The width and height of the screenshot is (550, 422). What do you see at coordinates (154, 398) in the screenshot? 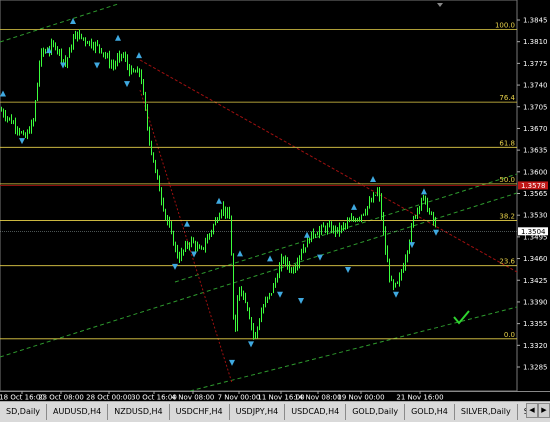
I see `time-tick-label: 30 Oct 16:00` at bounding box center [154, 398].